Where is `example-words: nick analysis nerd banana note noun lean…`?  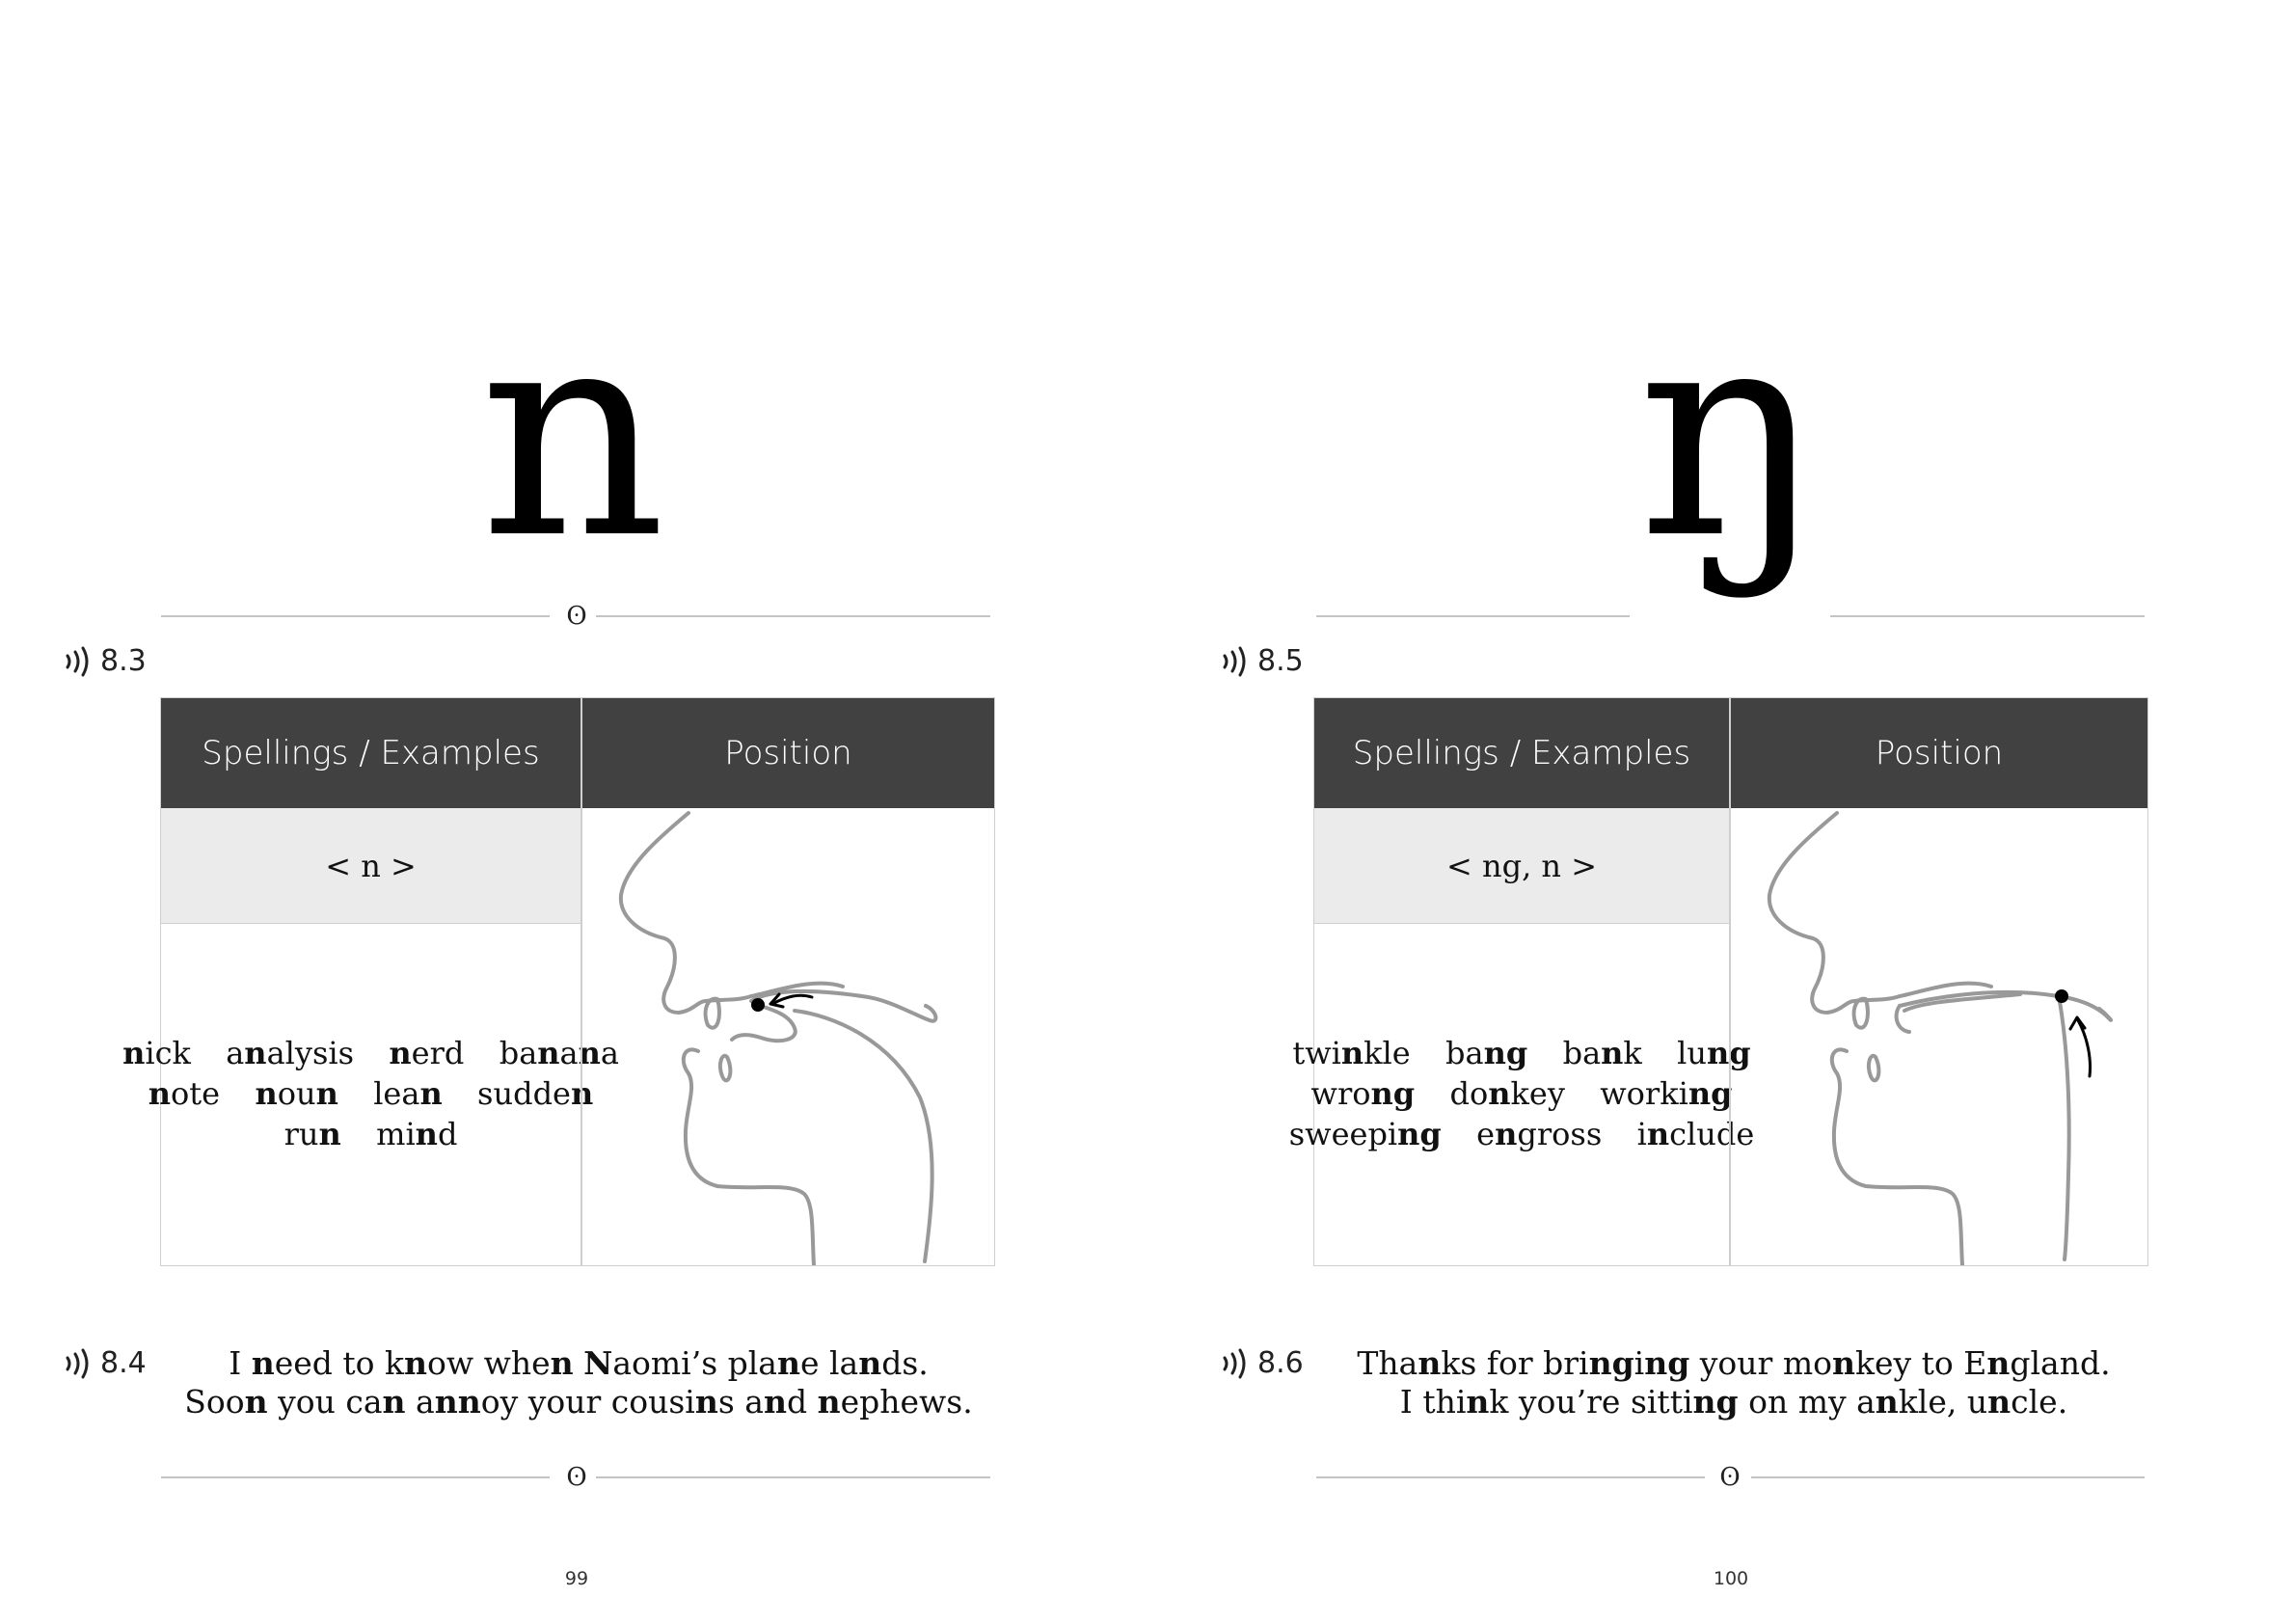
example-words: nick analysis nerd banana note noun lean… is located at coordinates (370, 1093).